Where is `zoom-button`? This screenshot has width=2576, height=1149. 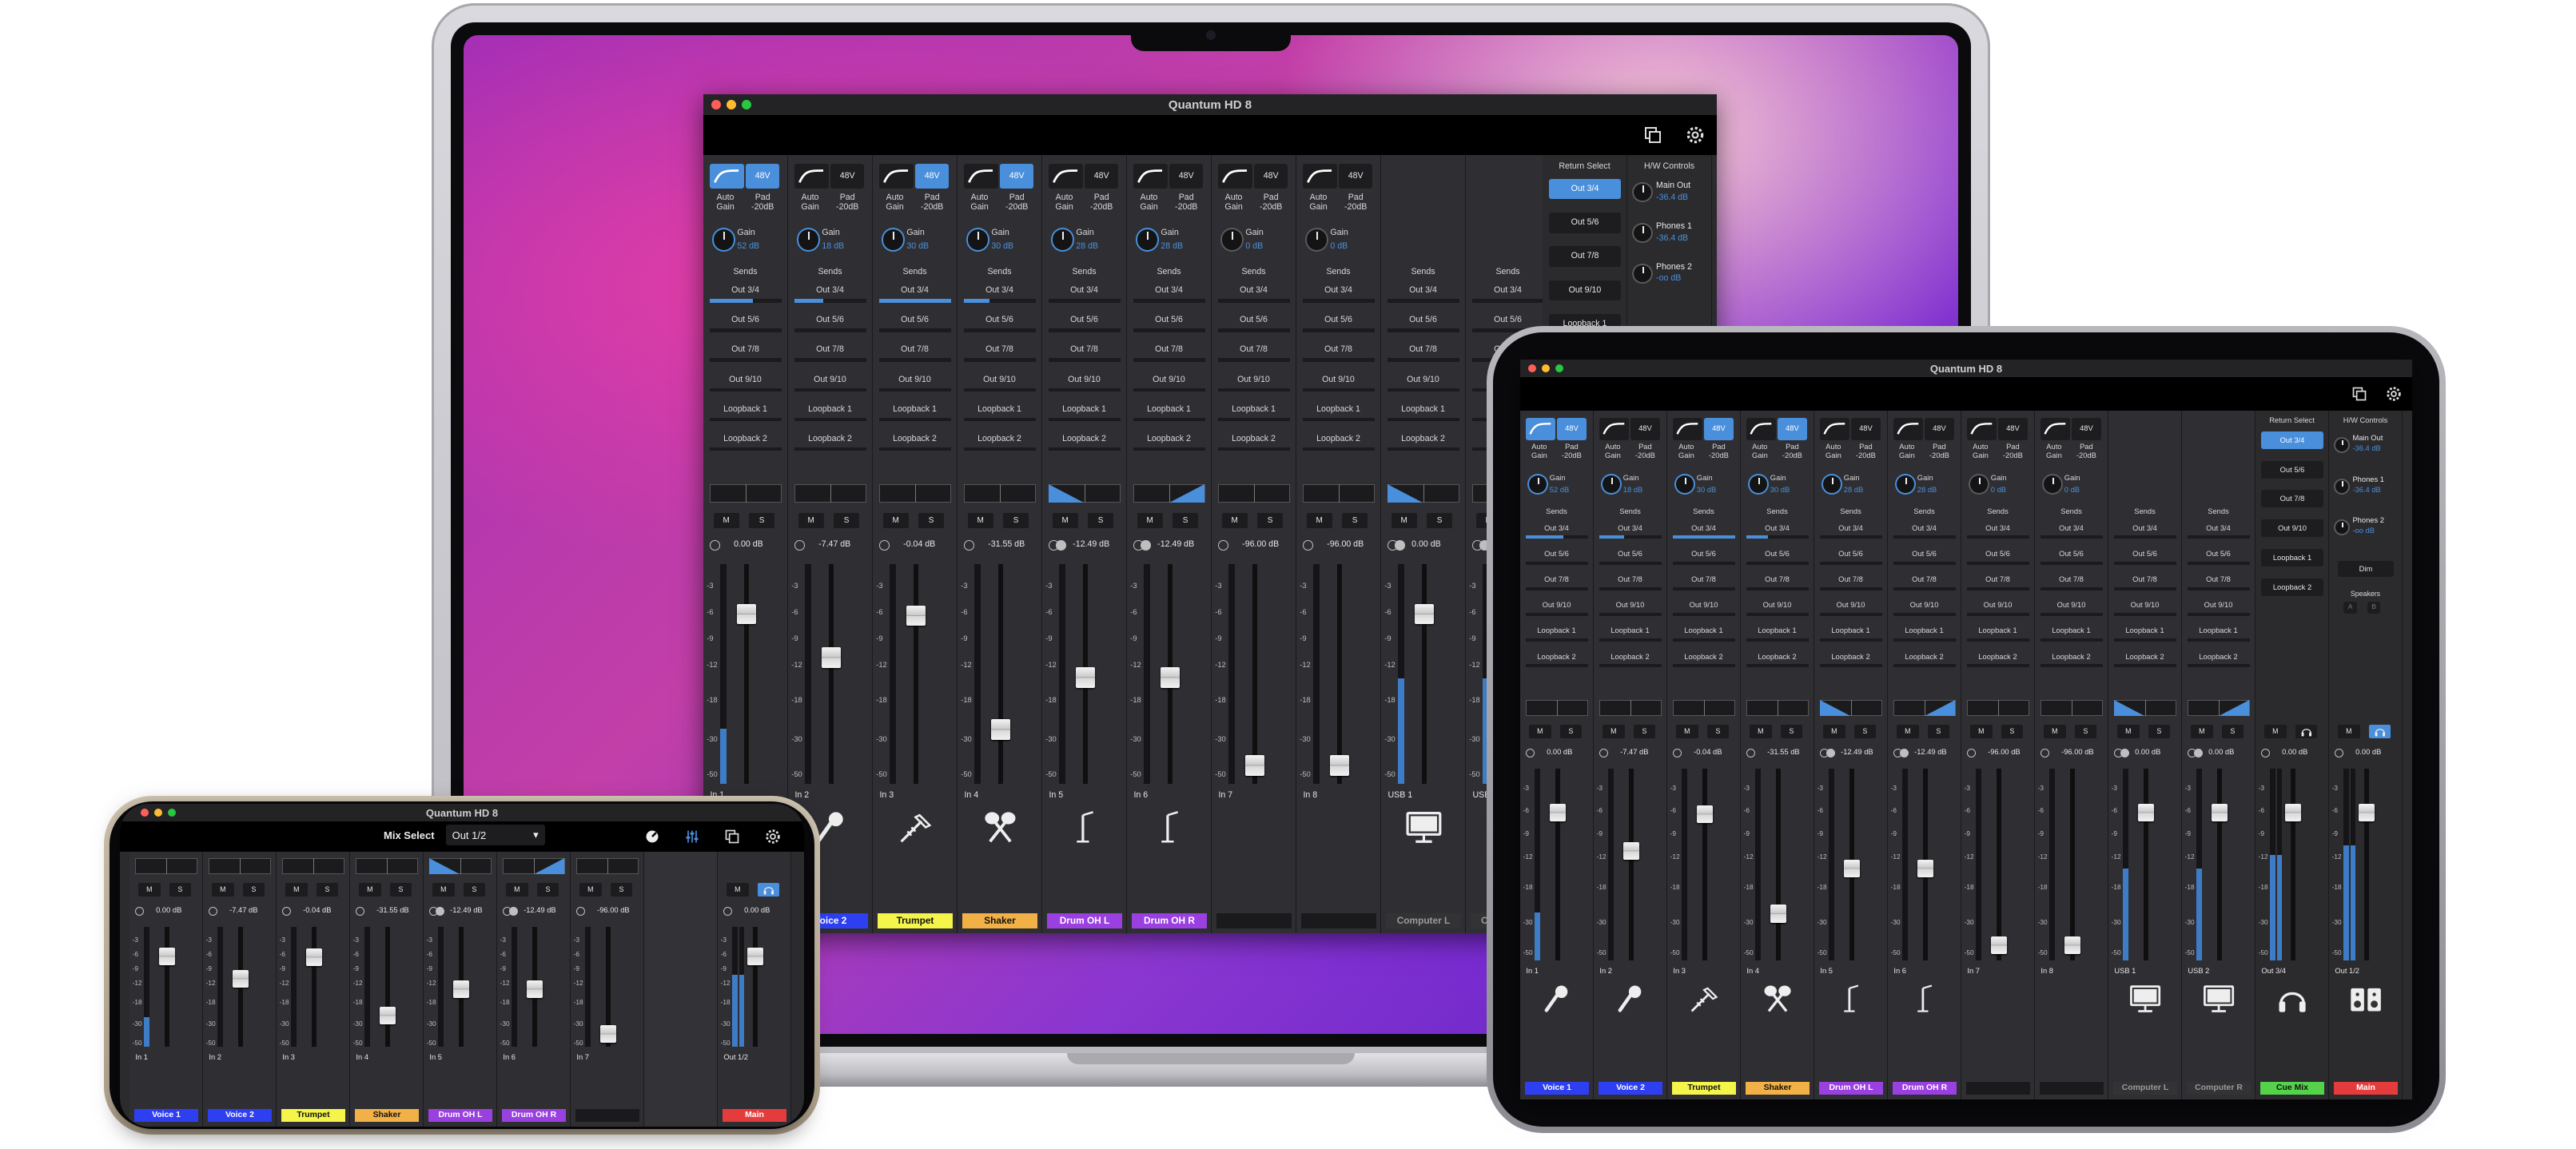 zoom-button is located at coordinates (172, 813).